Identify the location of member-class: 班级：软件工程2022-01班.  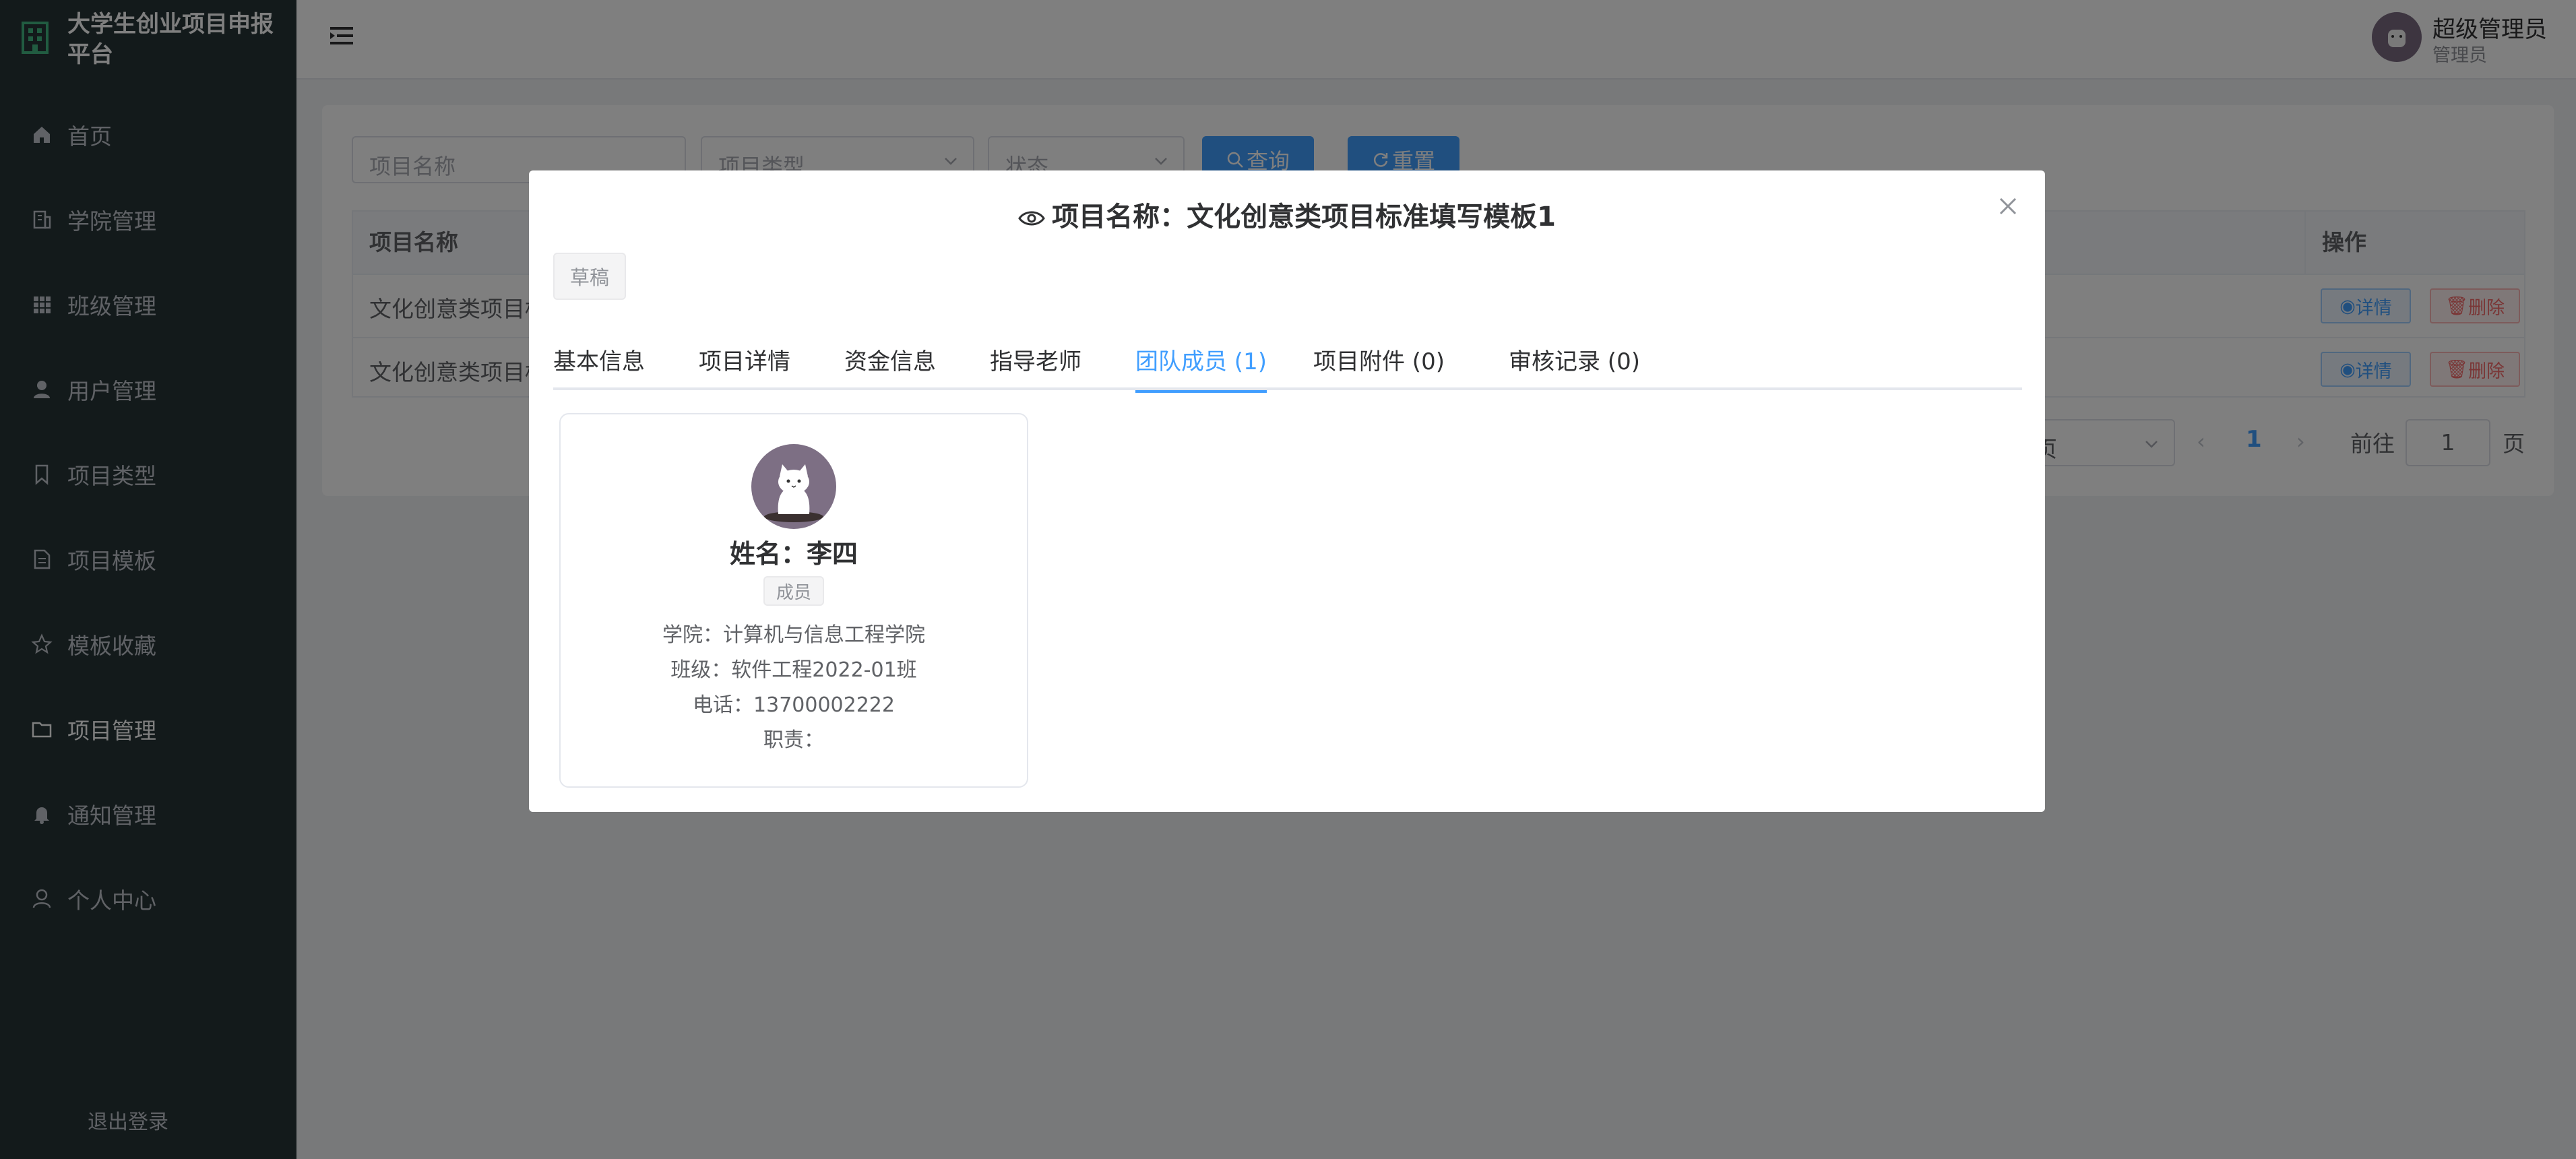
(793, 670).